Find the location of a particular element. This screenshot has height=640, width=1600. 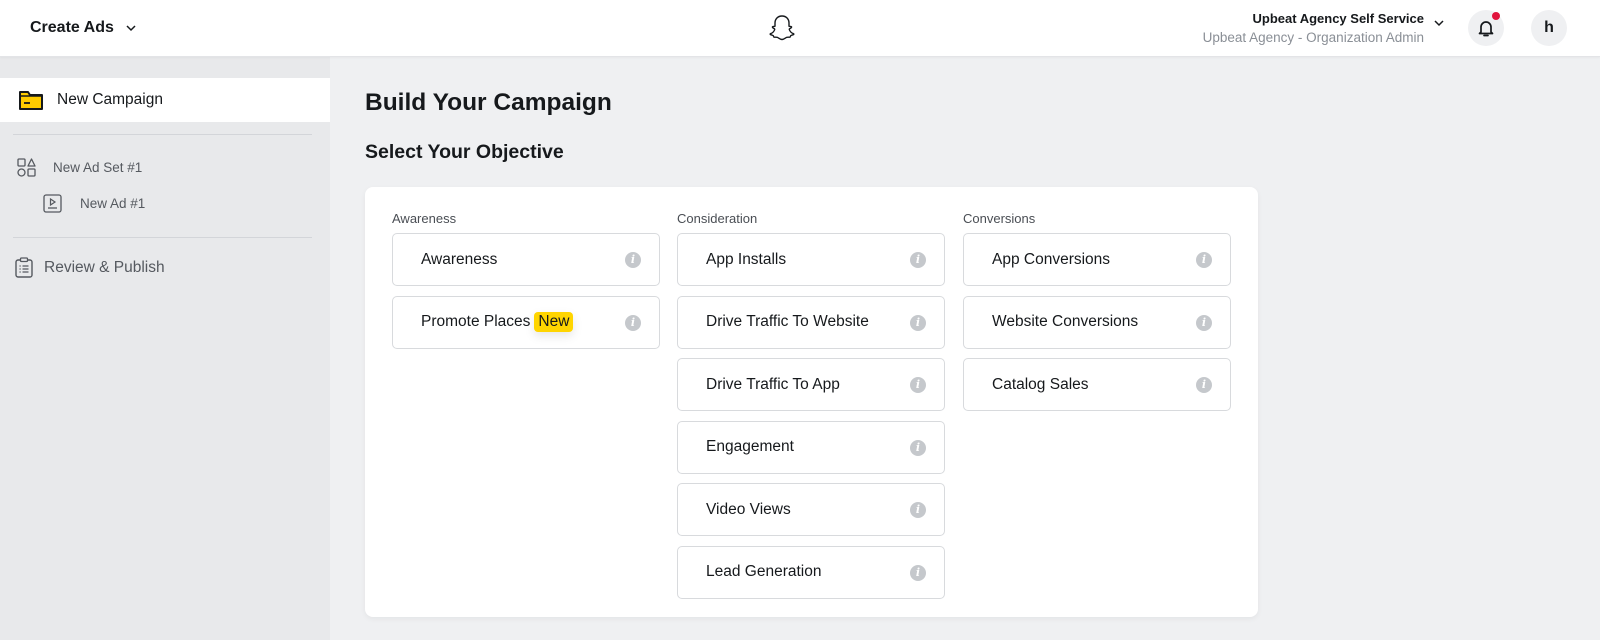

option-label: Lead Generation is located at coordinates (764, 571).